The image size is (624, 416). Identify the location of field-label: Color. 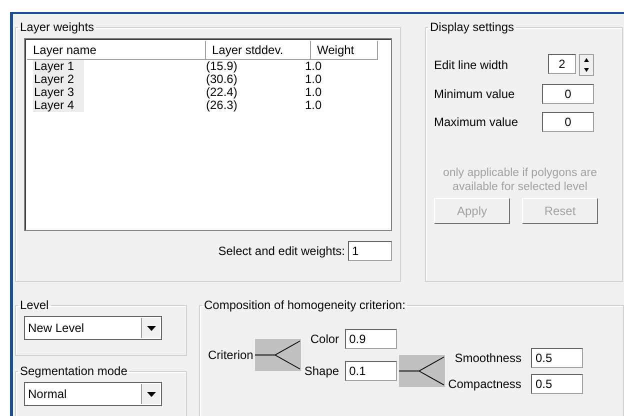
(325, 339).